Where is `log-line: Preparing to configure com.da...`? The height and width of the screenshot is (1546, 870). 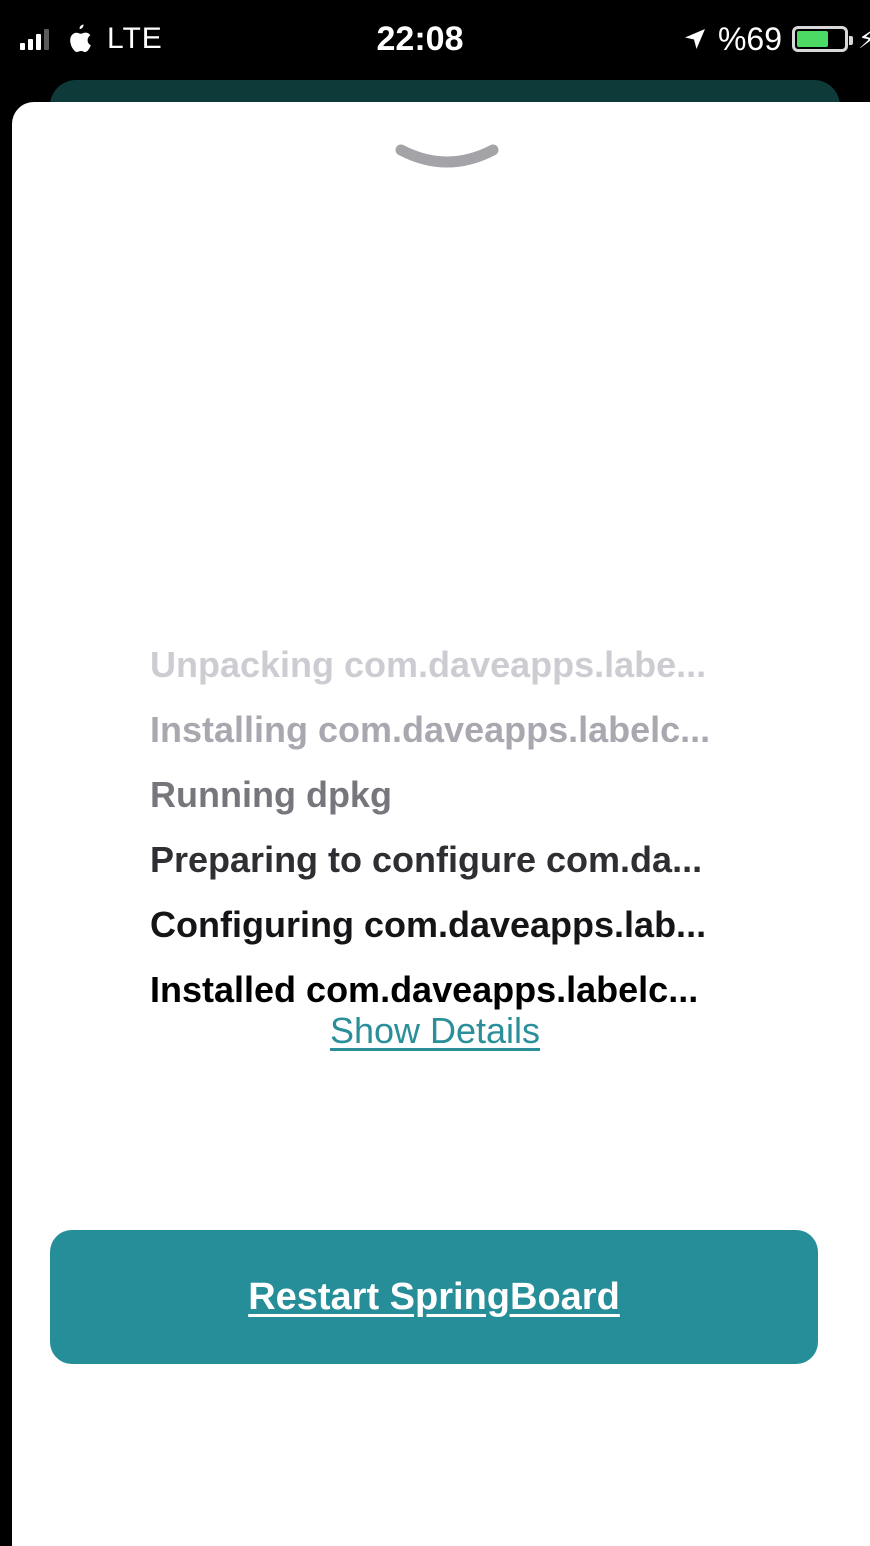
log-line: Preparing to configure com.da... is located at coordinates (426, 859).